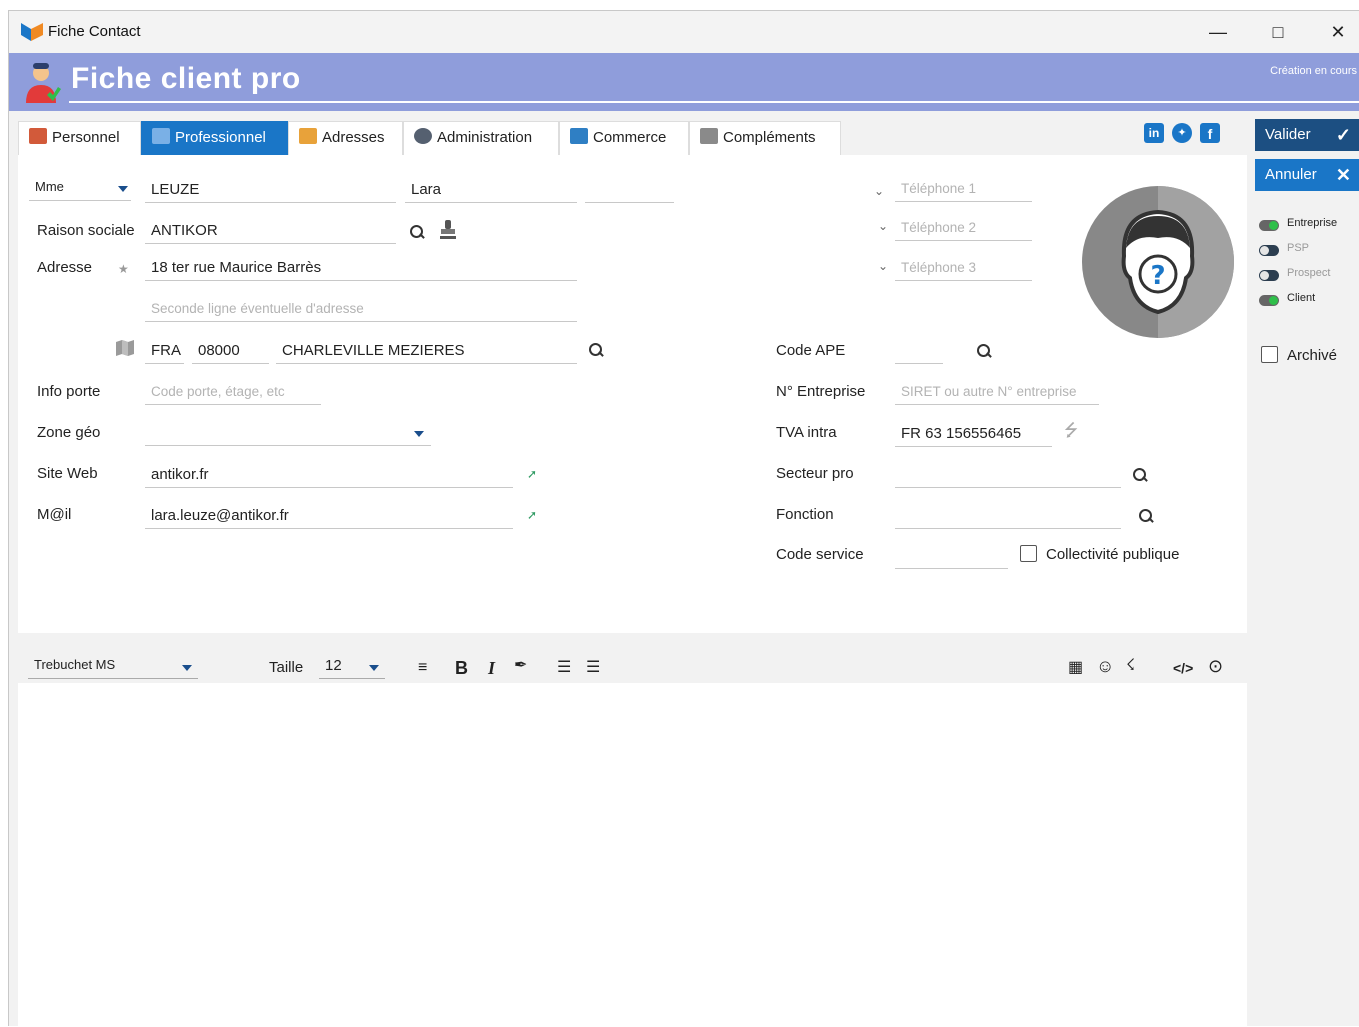  What do you see at coordinates (175, 189) in the screenshot?
I see `last-name-value: LEUZE` at bounding box center [175, 189].